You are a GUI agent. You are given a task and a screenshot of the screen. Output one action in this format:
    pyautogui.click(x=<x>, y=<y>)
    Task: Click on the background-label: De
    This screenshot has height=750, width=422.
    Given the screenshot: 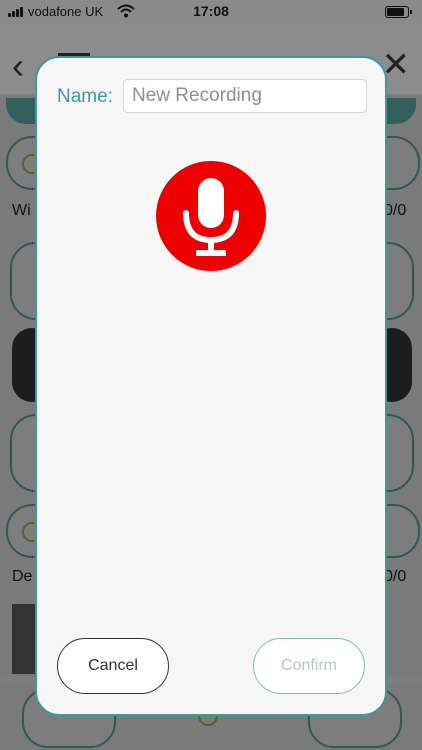 What is the action you would take?
    pyautogui.click(x=22, y=576)
    